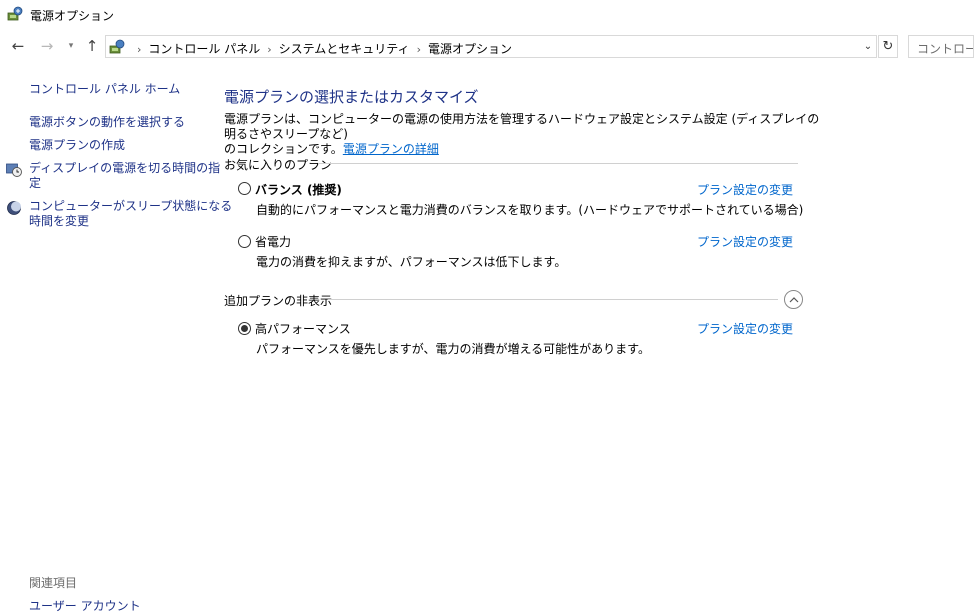 Image resolution: width=974 pixels, height=615 pixels. Describe the element at coordinates (278, 301) in the screenshot. I see `additional-plans-group-title: 追加プランの非表示` at that location.